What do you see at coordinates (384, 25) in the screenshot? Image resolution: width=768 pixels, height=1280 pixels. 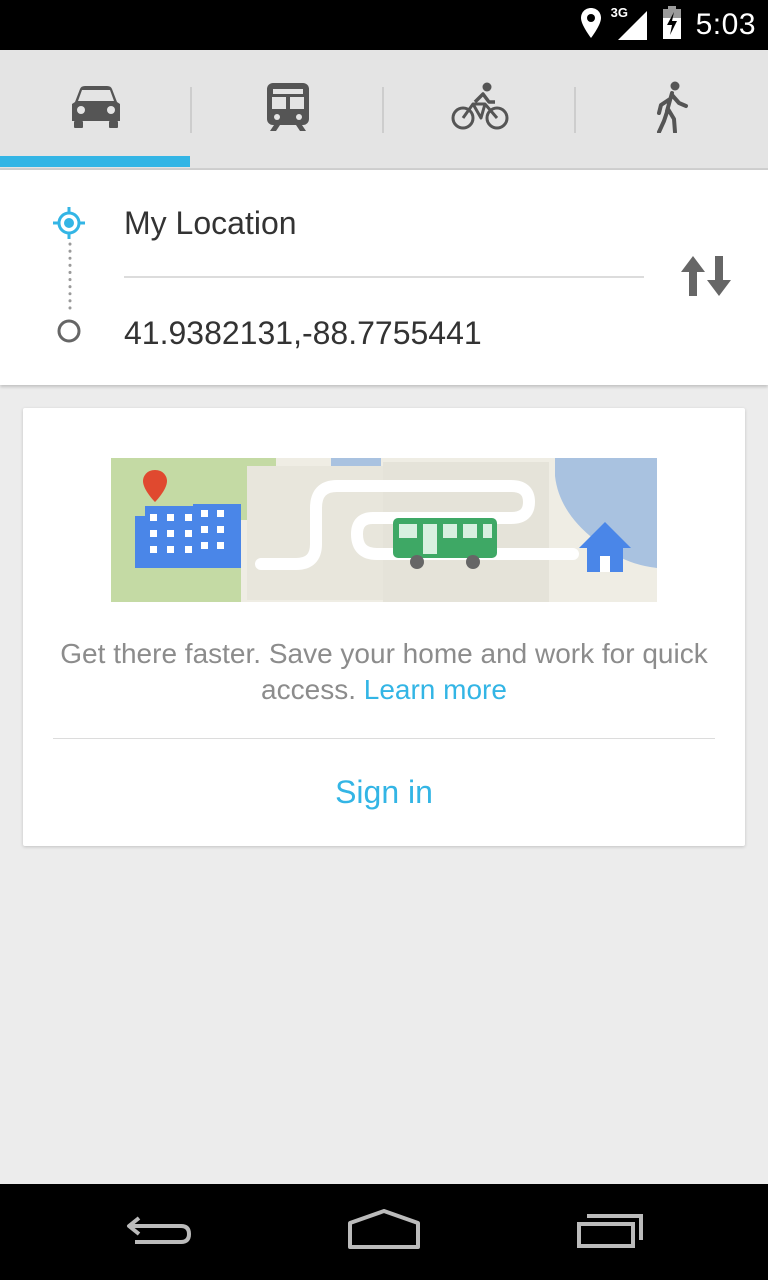 I see `status-bar: 3G 5:03` at bounding box center [384, 25].